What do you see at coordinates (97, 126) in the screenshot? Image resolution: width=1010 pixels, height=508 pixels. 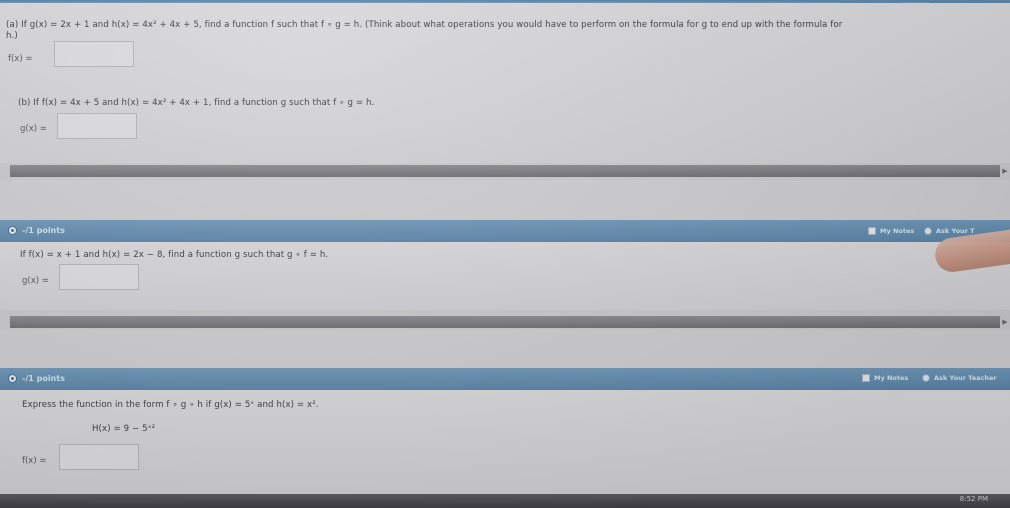 I see `part-b-answer-input` at bounding box center [97, 126].